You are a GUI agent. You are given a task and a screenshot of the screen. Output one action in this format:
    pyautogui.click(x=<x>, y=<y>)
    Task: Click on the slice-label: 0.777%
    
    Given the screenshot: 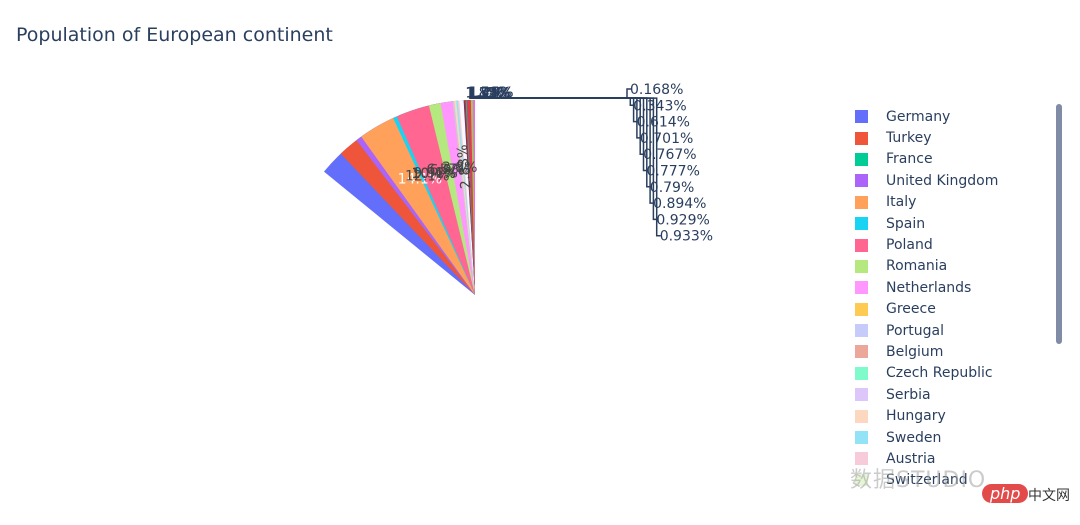 What is the action you would take?
    pyautogui.click(x=673, y=172)
    